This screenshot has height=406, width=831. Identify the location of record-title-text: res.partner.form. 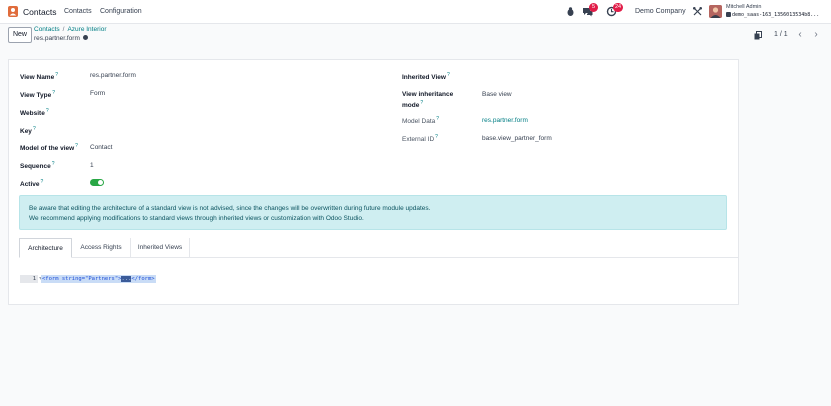
(57, 38).